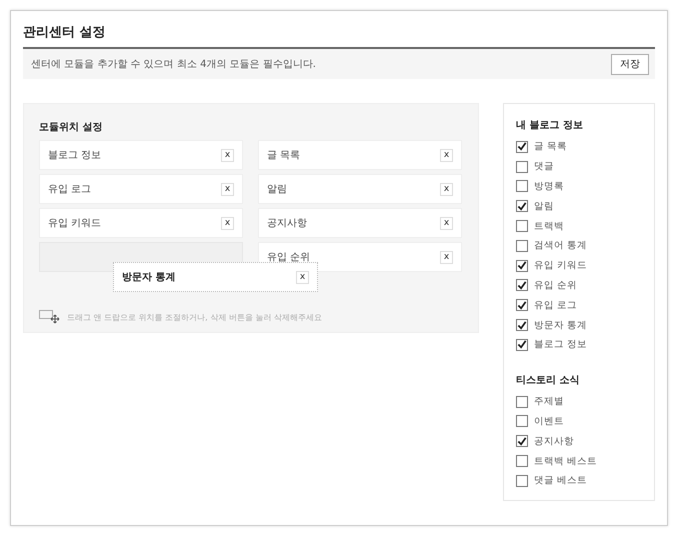 The height and width of the screenshot is (538, 682). I want to click on checkbox-label: 트랙백, so click(549, 226).